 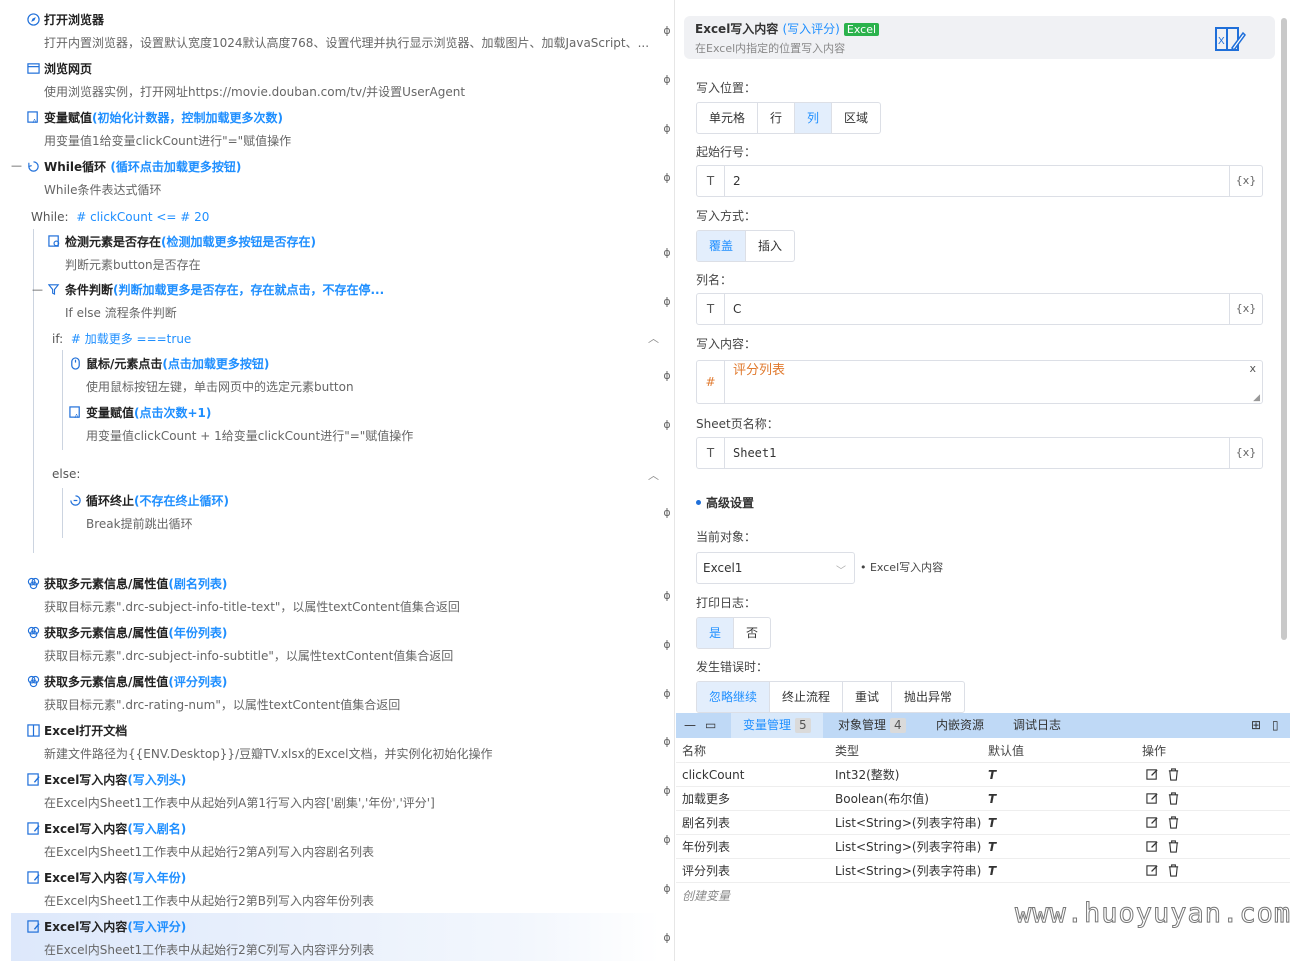 I want to click on option-range: 区域, so click(x=856, y=118).